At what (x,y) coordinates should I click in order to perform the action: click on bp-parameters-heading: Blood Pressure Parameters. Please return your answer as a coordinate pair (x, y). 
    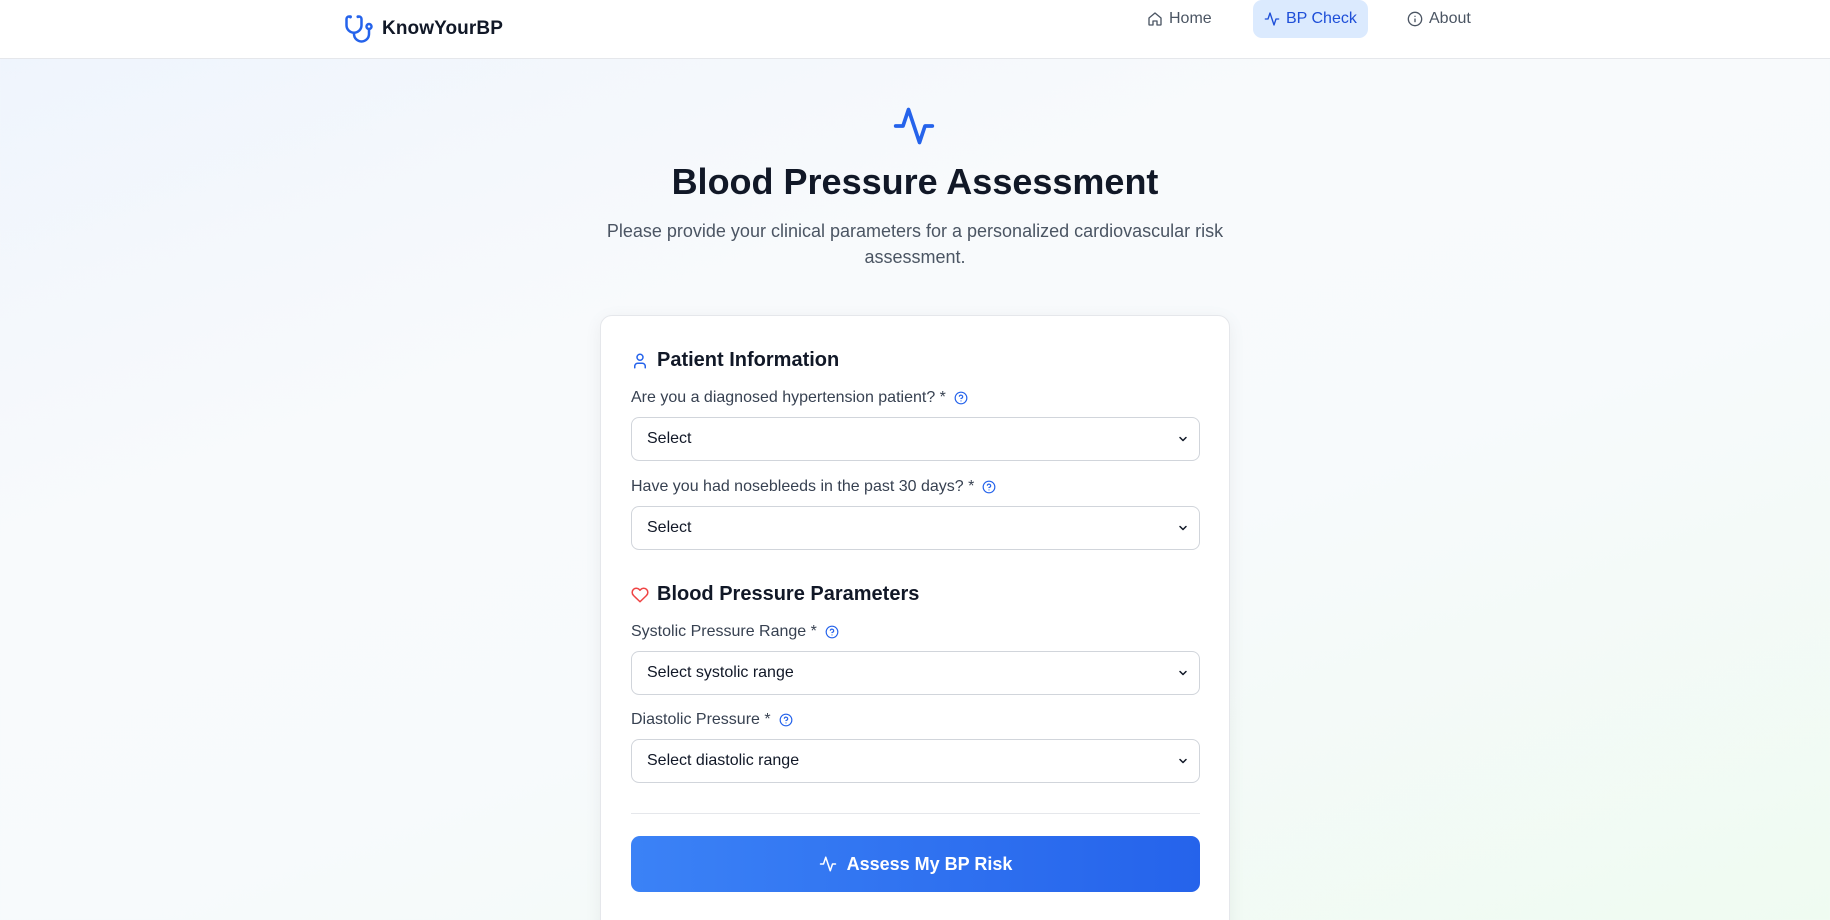
    Looking at the image, I should click on (775, 594).